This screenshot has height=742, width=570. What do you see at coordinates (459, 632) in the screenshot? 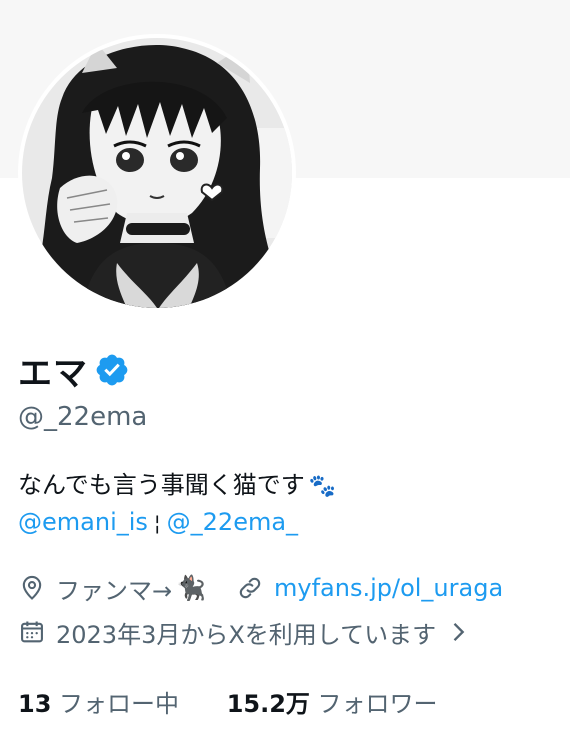
I see `chevron-right-icon` at bounding box center [459, 632].